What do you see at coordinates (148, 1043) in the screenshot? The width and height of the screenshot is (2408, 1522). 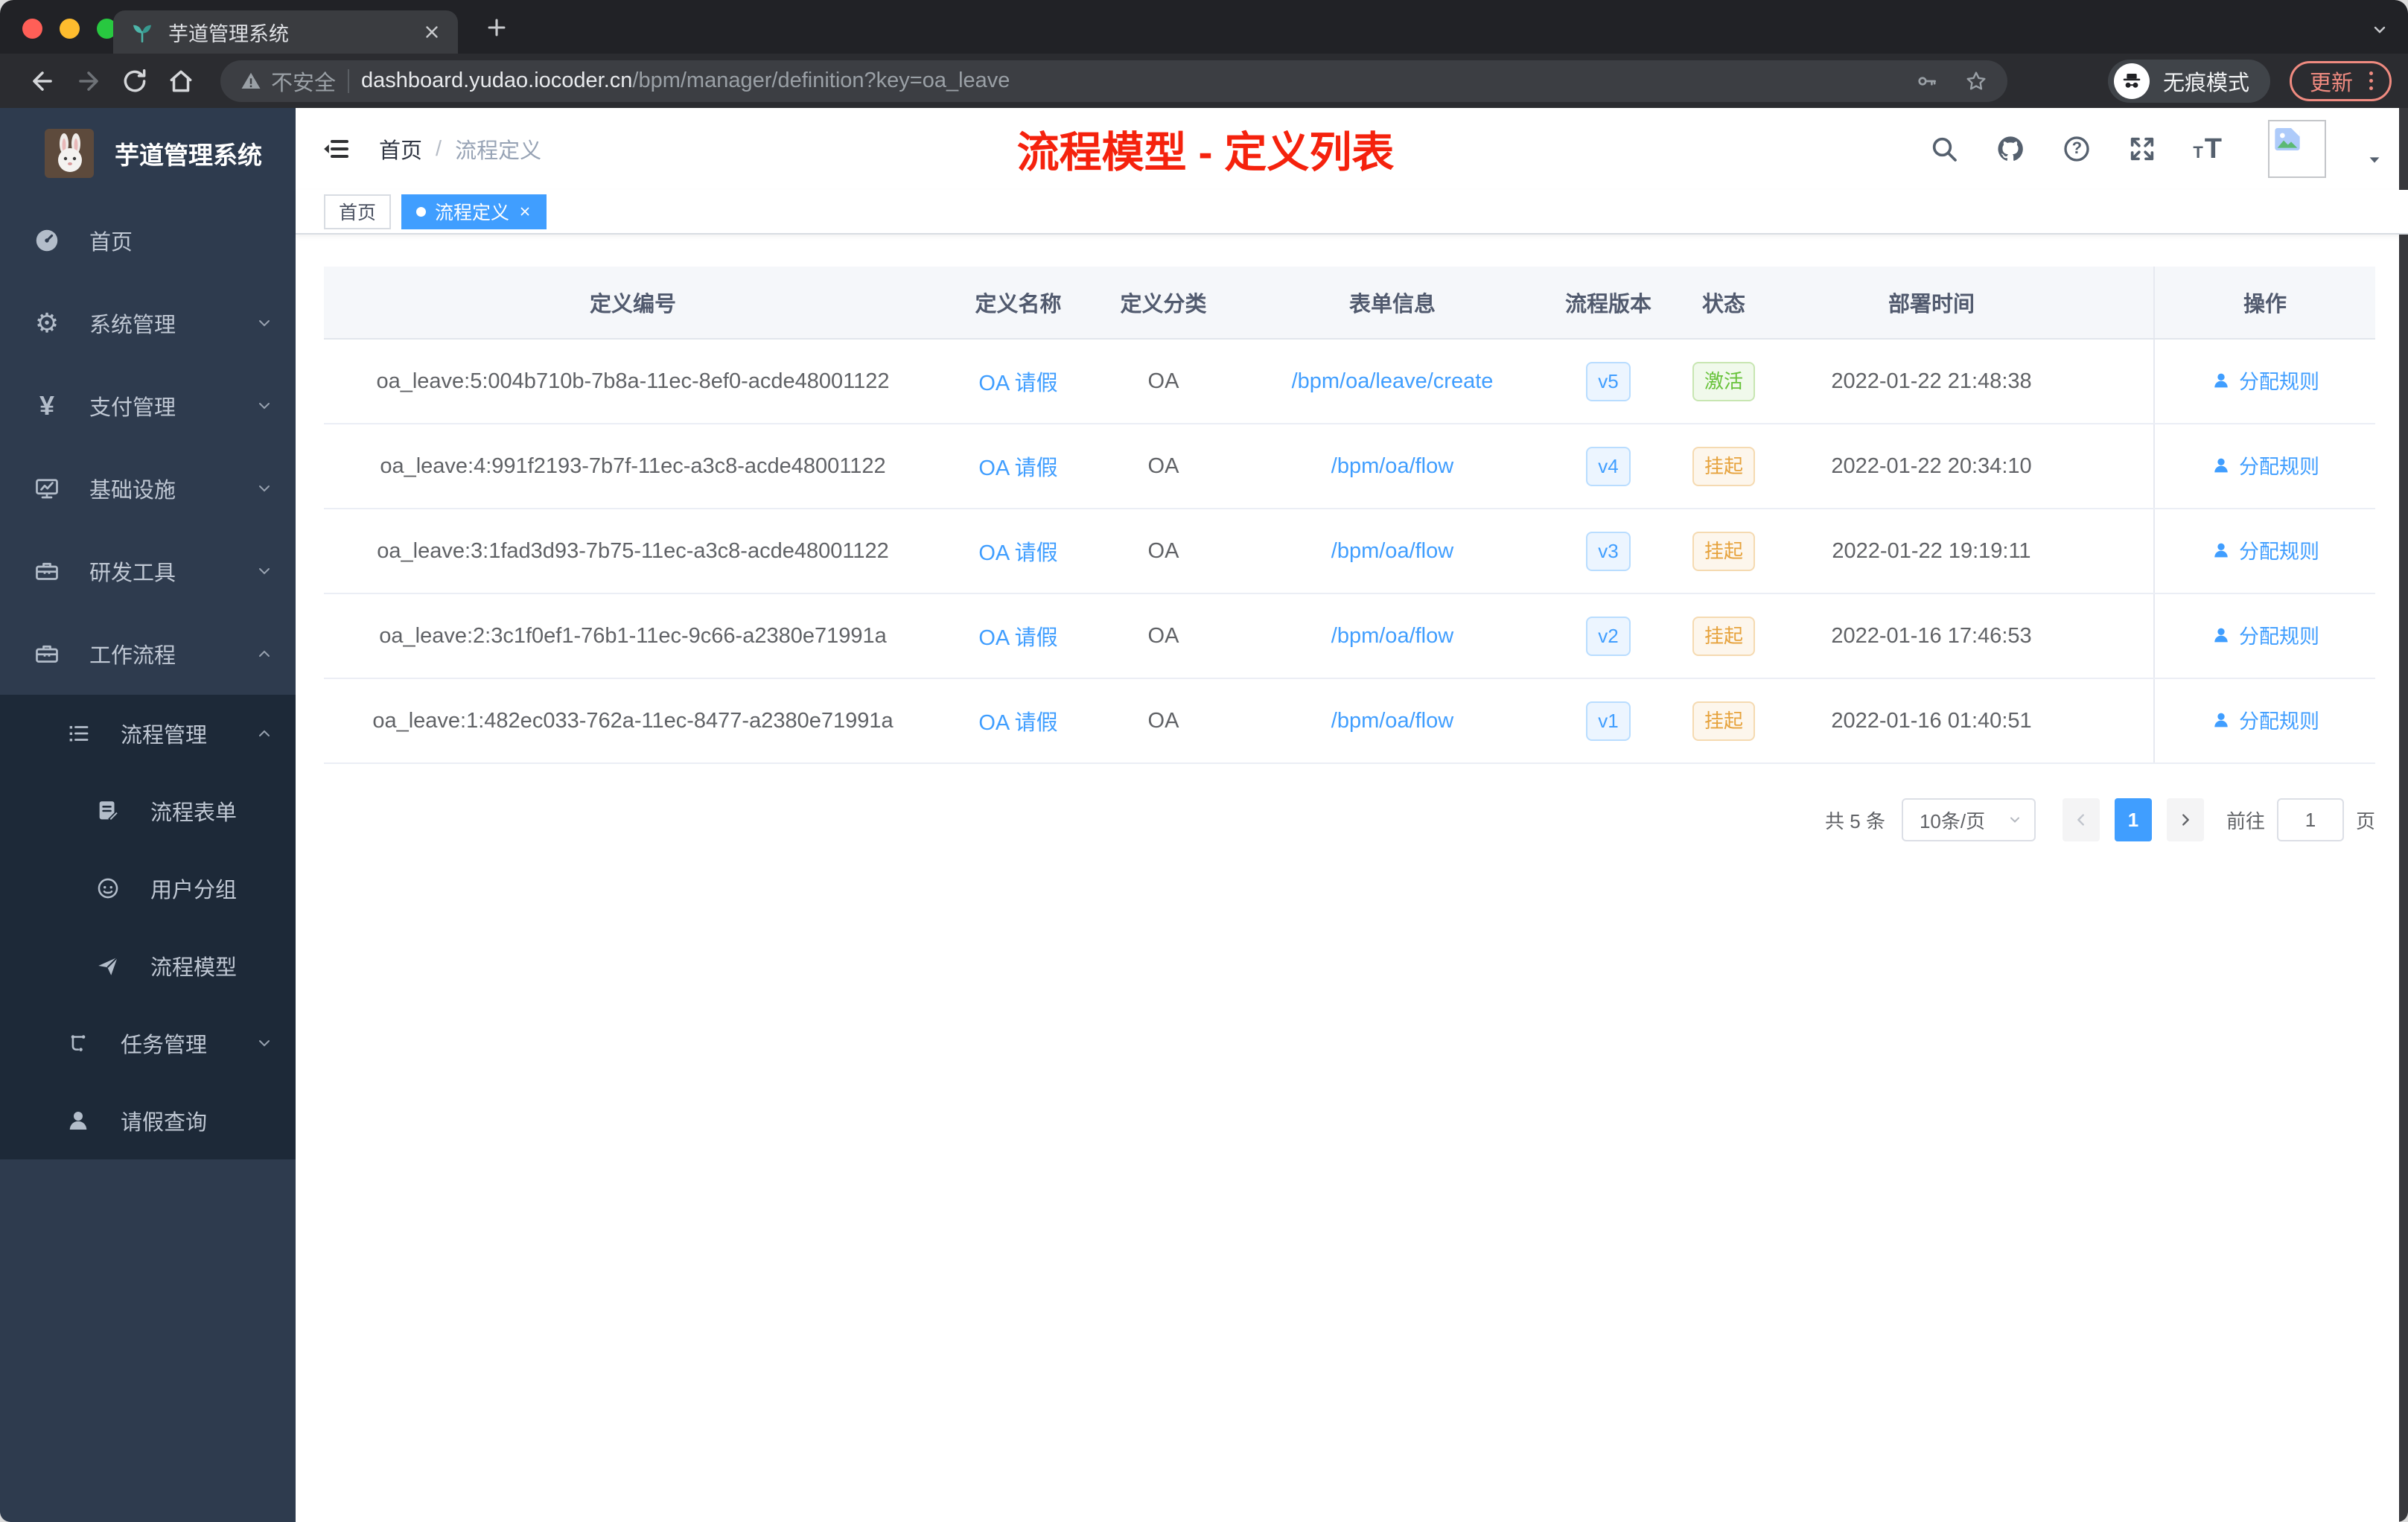 I see `sidebar-item-task-mgmt: 任务管理` at bounding box center [148, 1043].